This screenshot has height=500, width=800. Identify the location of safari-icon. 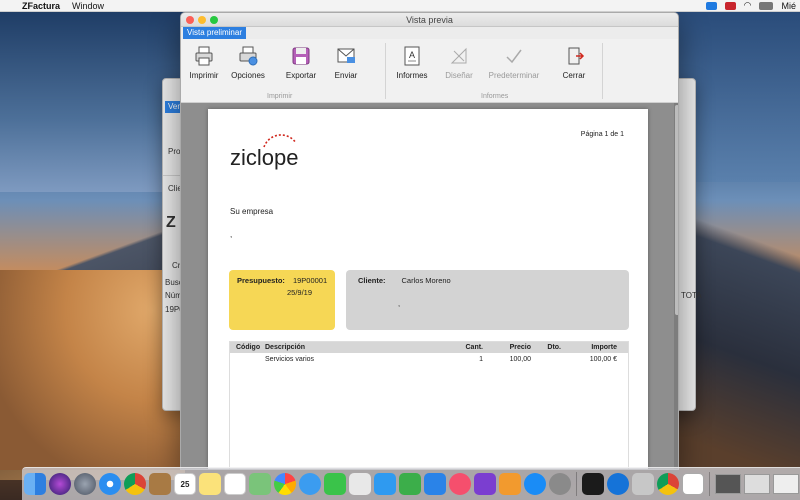
(110, 484).